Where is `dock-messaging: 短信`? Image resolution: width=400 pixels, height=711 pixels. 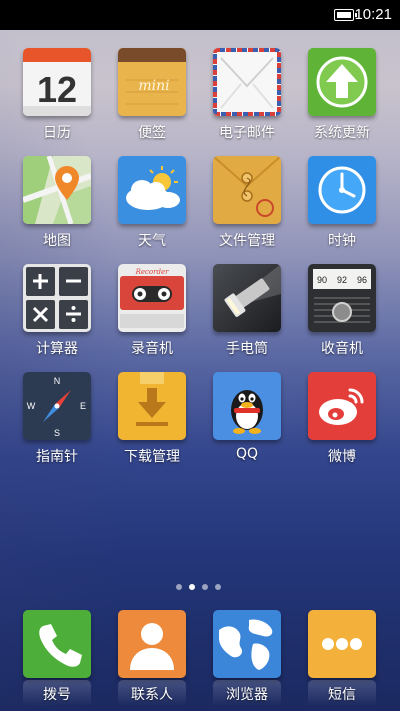
dock-messaging: 短信 is located at coordinates (342, 655).